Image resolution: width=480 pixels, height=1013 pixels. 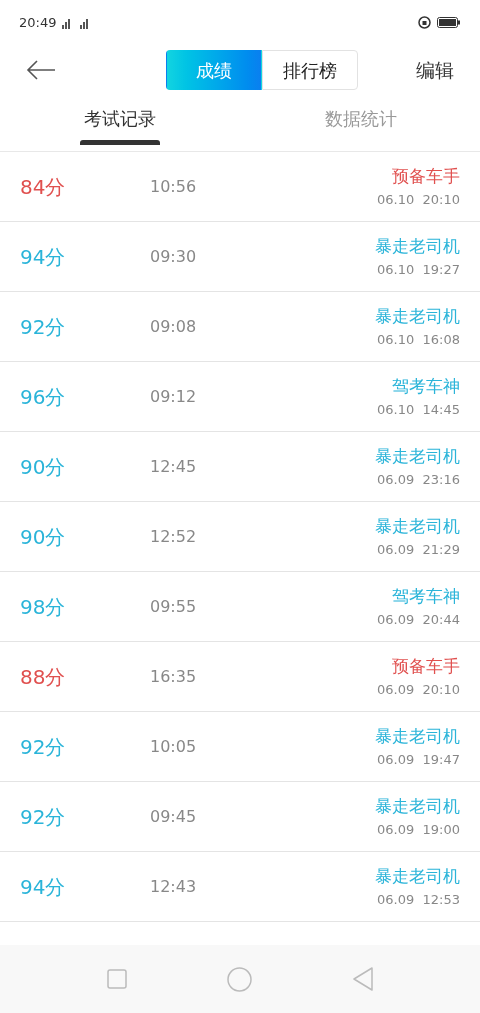 I want to click on record-row: 98分 09:55 驾考车神 06.09 20:44, so click(x=240, y=607).